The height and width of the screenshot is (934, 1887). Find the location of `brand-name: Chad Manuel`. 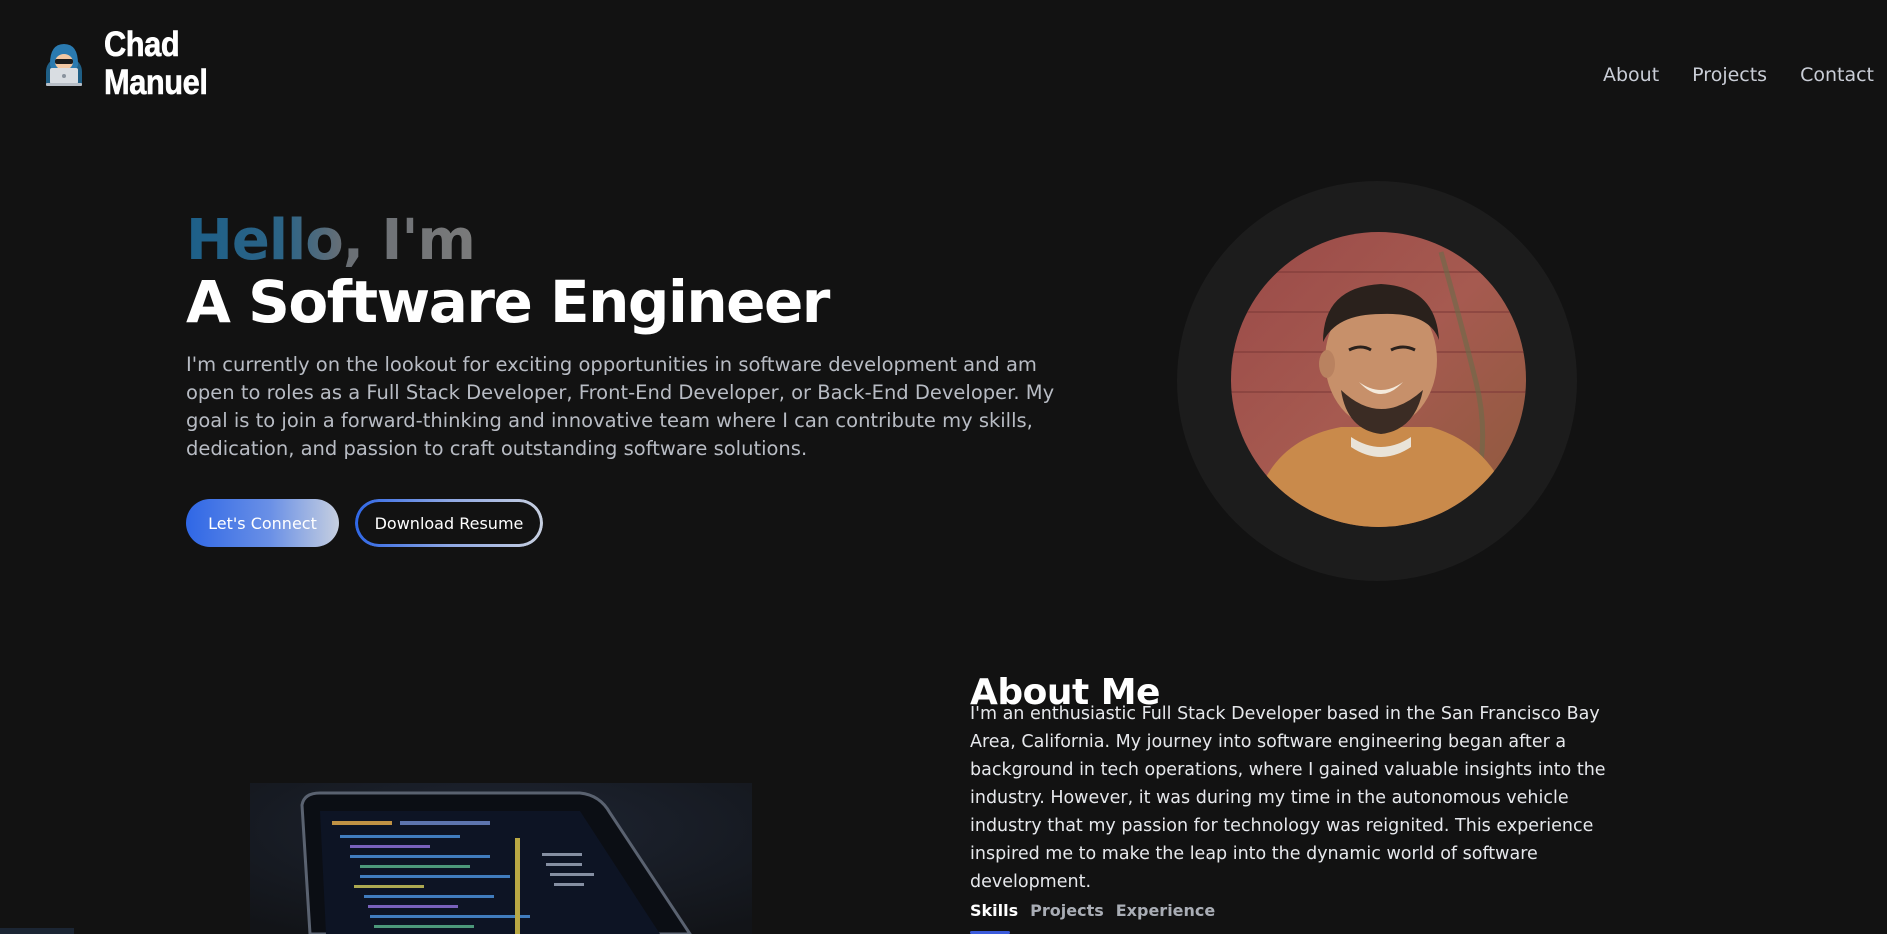

brand-name: Chad Manuel is located at coordinates (156, 63).